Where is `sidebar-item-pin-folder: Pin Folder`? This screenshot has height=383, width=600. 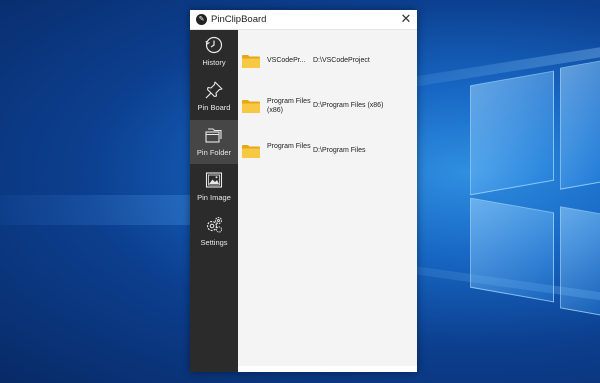 sidebar-item-pin-folder: Pin Folder is located at coordinates (214, 142).